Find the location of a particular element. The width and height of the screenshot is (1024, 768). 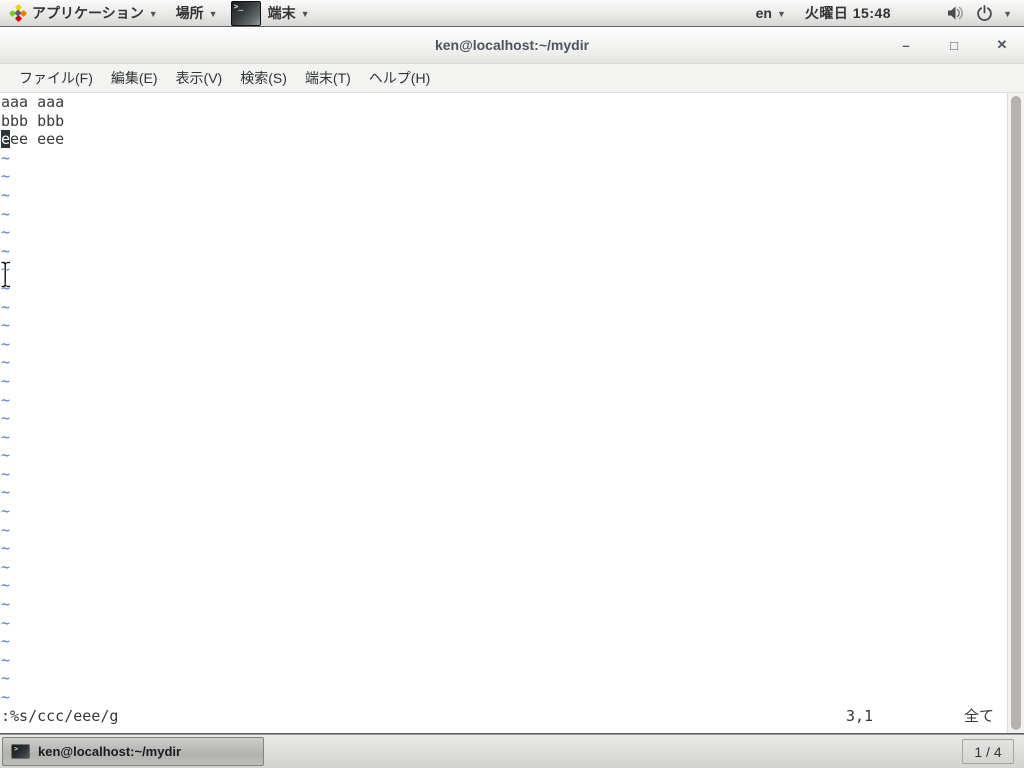

system-status-area: ▼ is located at coordinates (962, 13).